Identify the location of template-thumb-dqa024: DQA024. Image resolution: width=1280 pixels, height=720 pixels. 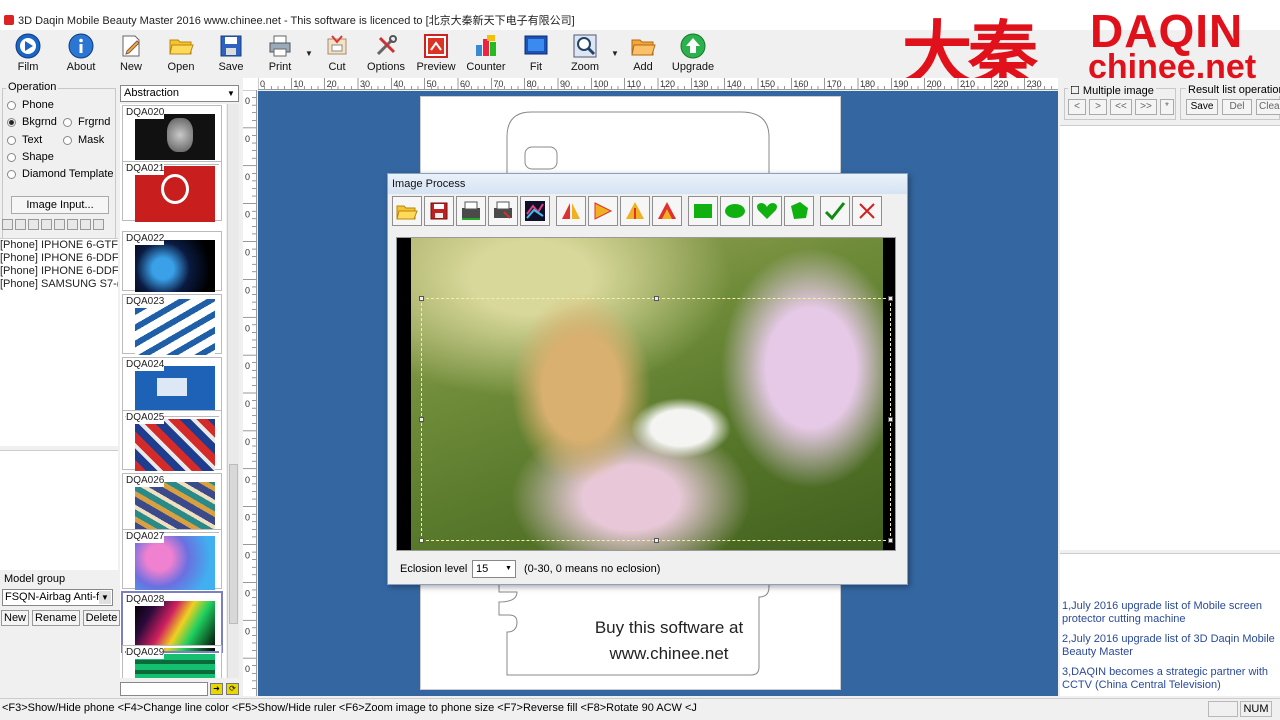
(172, 387).